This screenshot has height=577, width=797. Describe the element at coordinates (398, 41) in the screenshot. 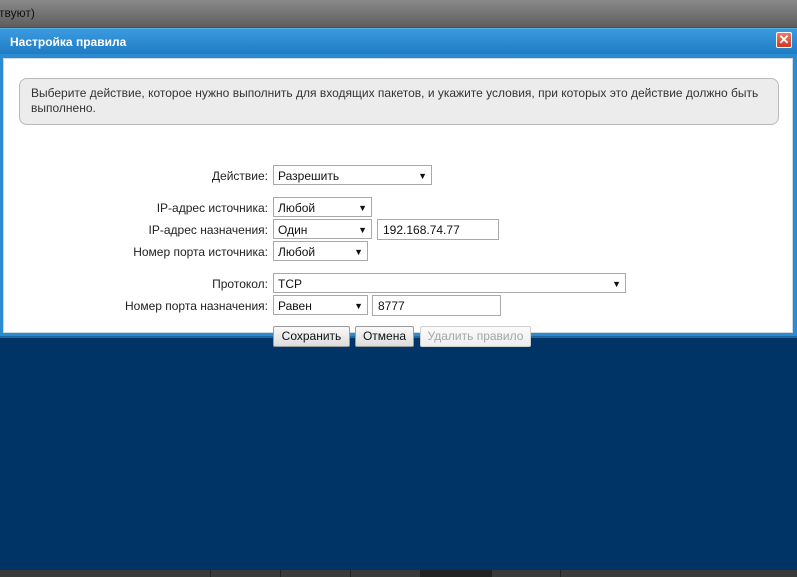

I see `dialog-titlebar: Настройка правила ✕` at that location.